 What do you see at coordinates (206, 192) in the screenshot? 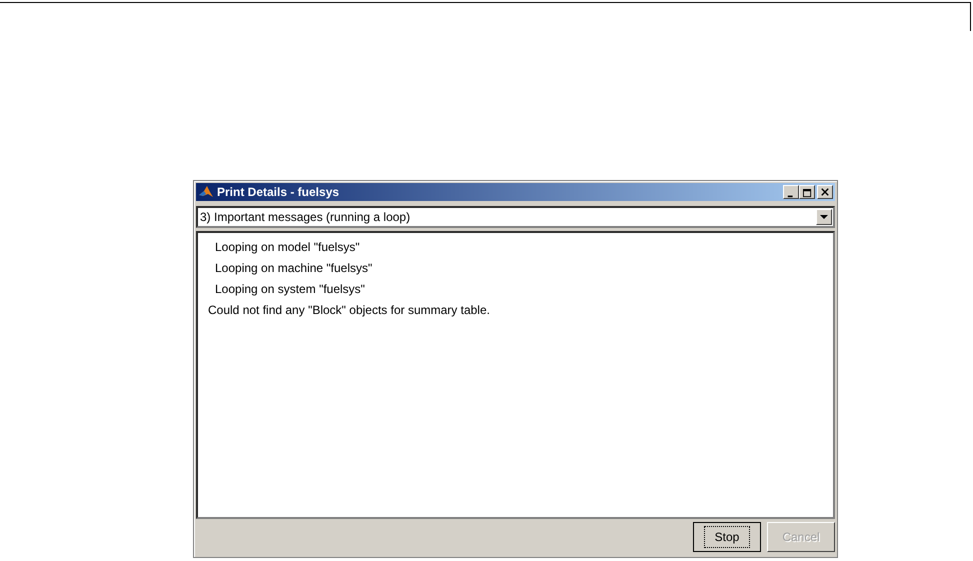
I see `peak-logo-icon` at bounding box center [206, 192].